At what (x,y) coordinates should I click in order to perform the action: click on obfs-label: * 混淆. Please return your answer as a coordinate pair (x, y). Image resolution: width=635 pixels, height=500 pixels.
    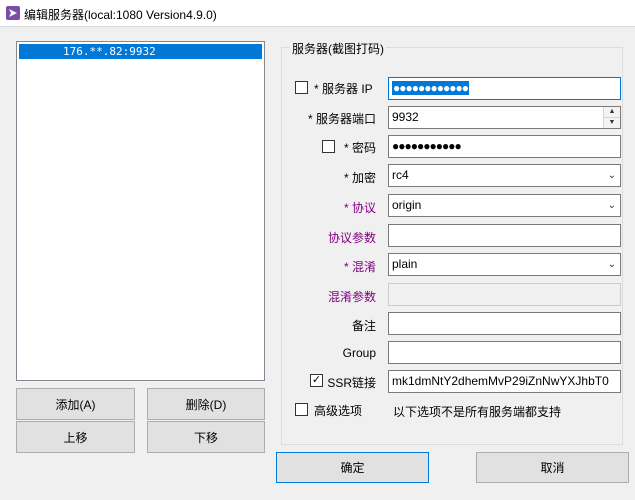
    Looking at the image, I should click on (359, 267).